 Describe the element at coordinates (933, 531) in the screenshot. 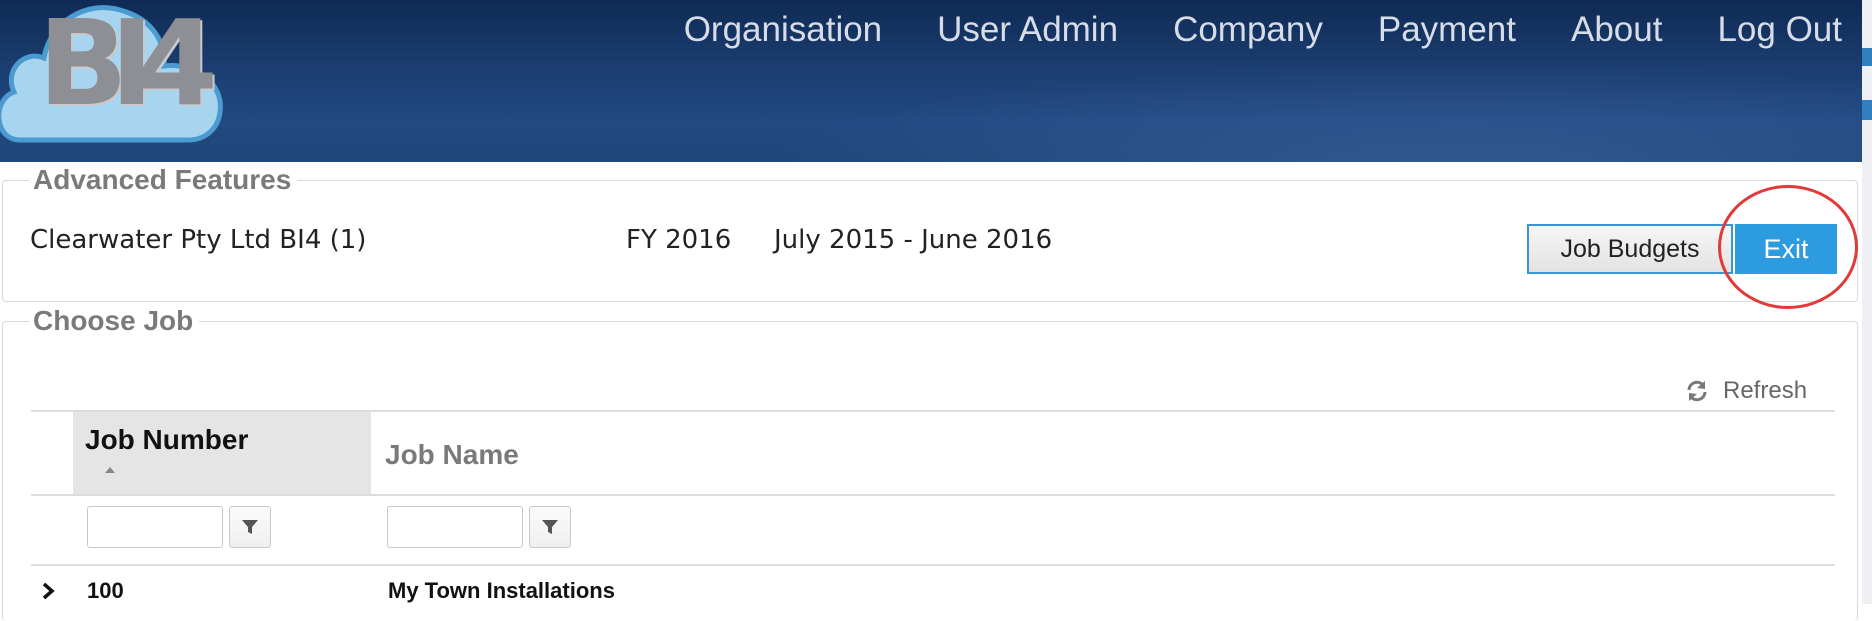

I see `filter-row` at that location.